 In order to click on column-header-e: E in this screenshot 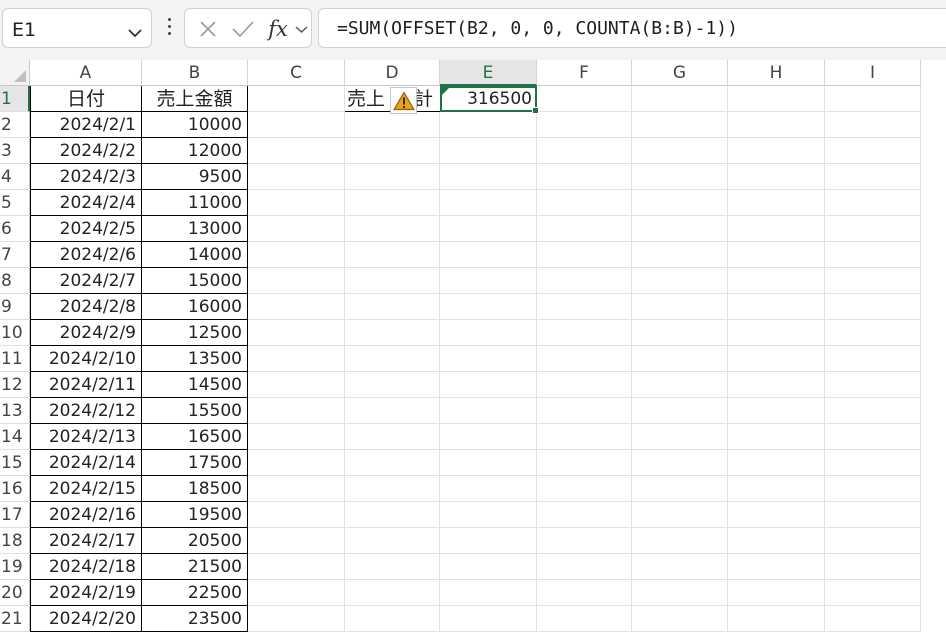, I will do `click(488, 73)`.